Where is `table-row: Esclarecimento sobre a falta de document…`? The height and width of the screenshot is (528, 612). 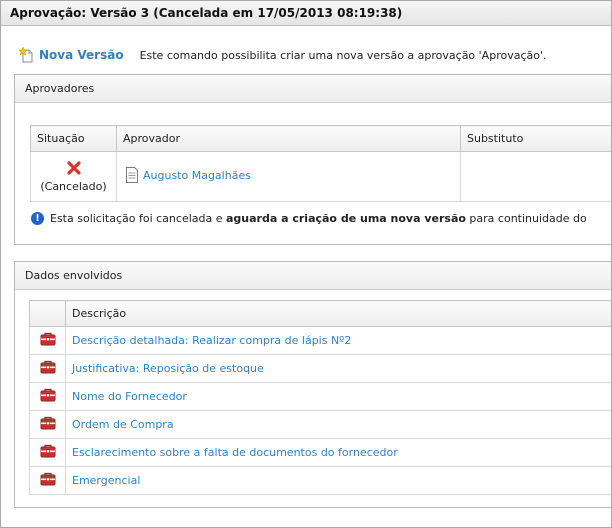 table-row: Esclarecimento sobre a falta de document… is located at coordinates (320, 452).